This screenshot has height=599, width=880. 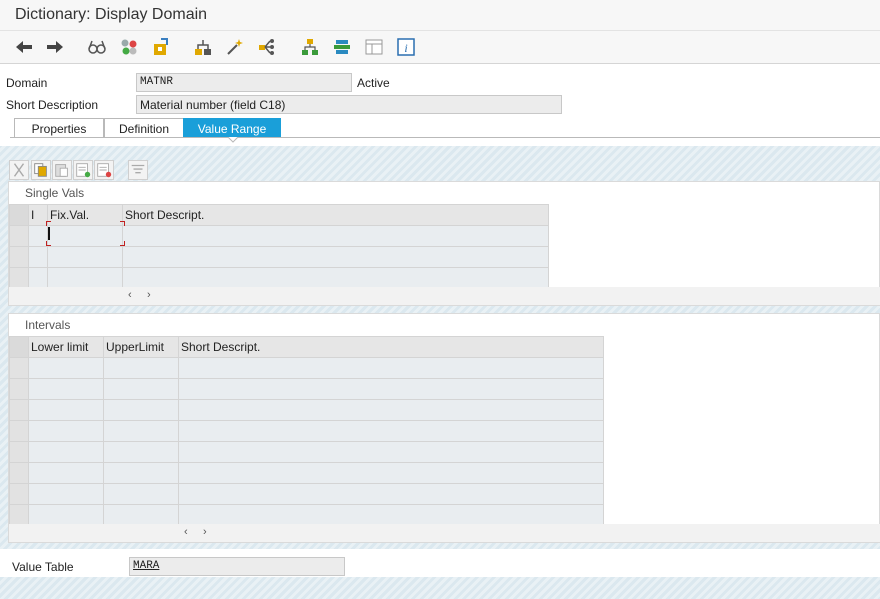 I want to click on column-header-lower-limit: Lower limit, so click(x=66, y=347).